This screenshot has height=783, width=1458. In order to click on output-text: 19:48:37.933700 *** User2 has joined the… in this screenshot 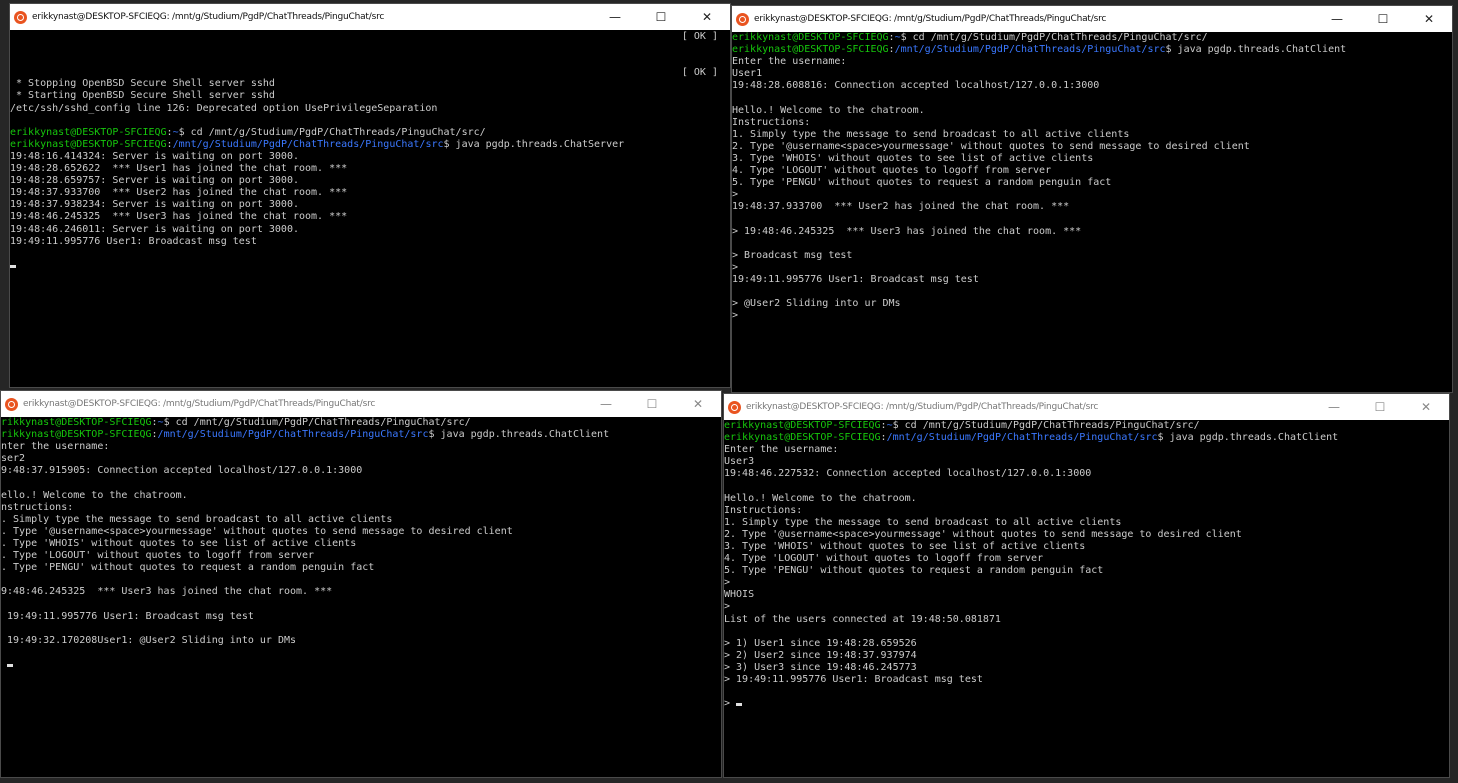, I will do `click(179, 193)`.